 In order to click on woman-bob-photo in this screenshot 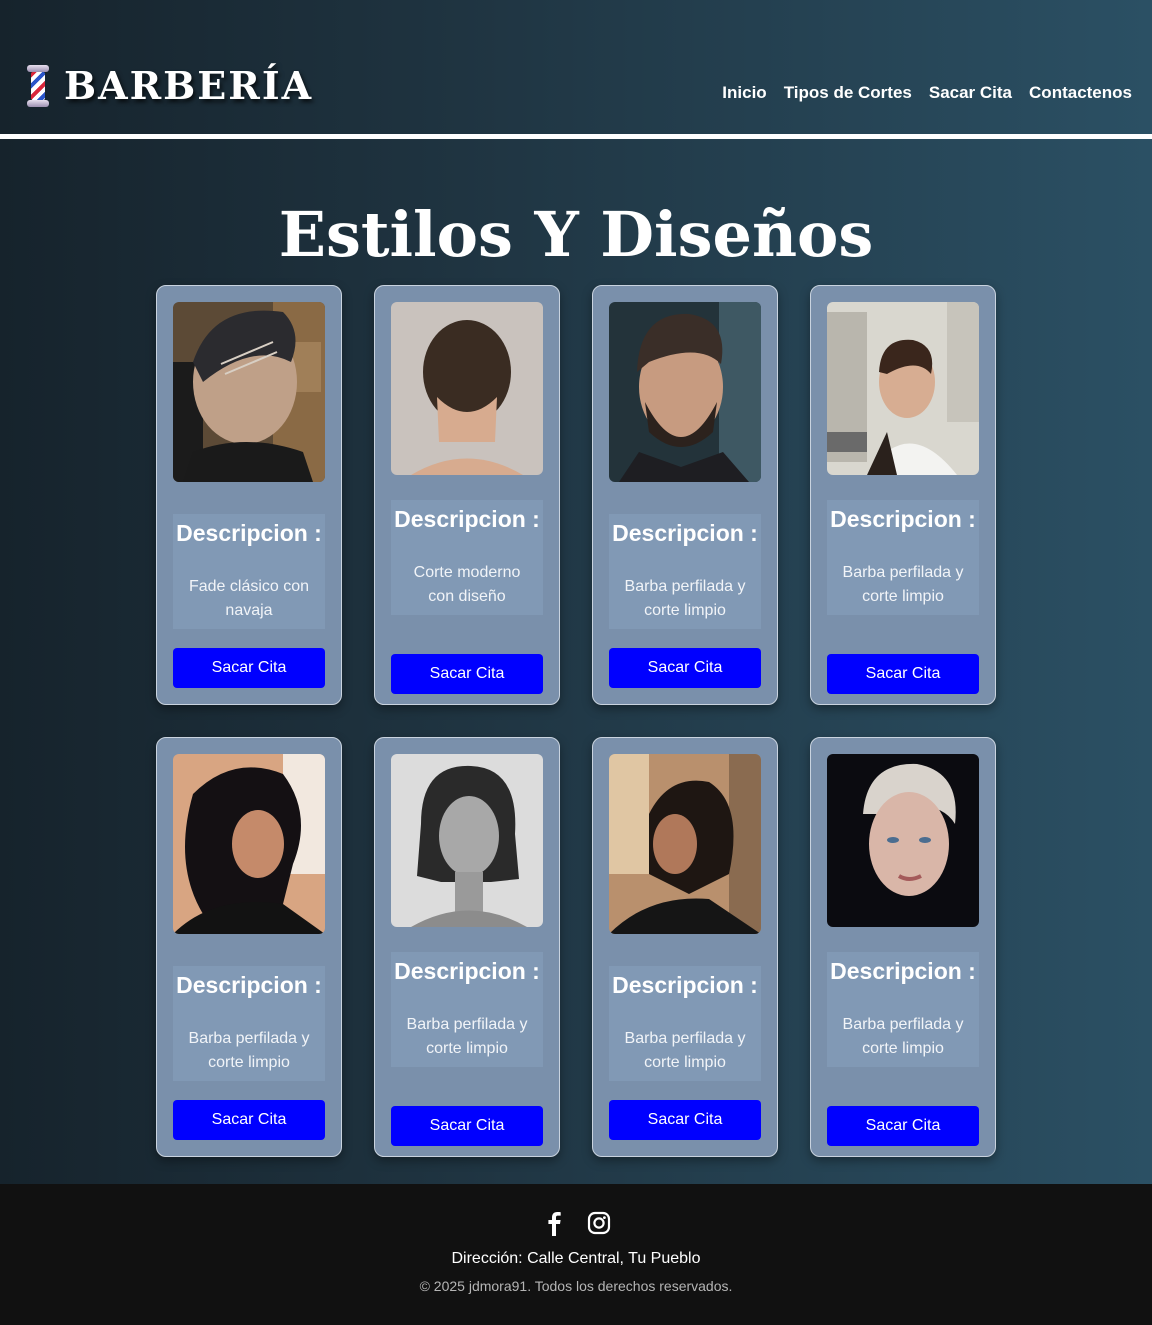, I will do `click(467, 840)`.